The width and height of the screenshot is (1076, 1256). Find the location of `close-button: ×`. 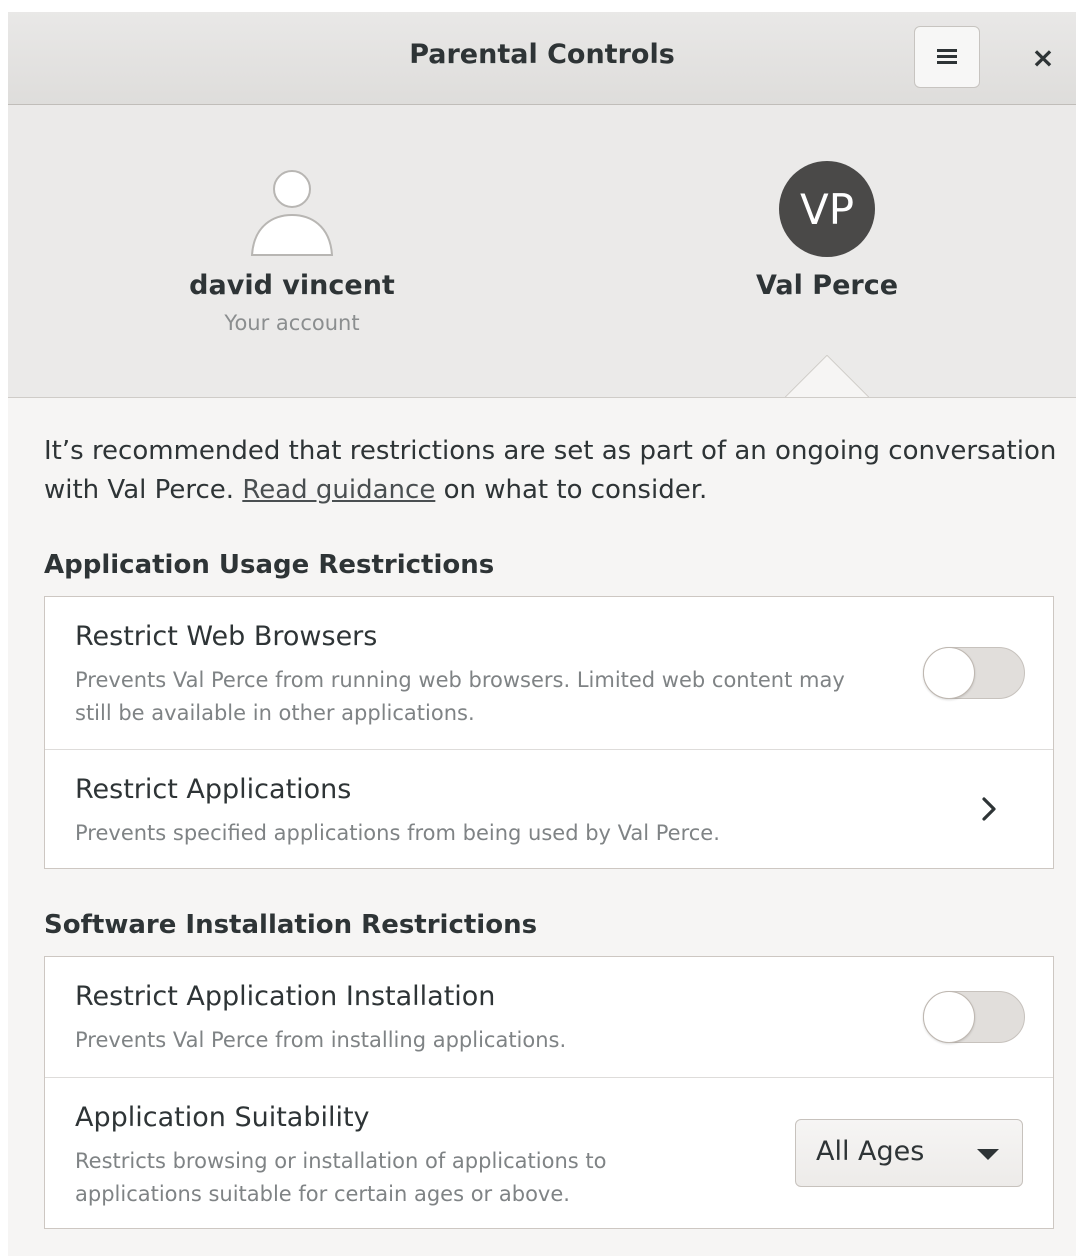

close-button: × is located at coordinates (1043, 57).